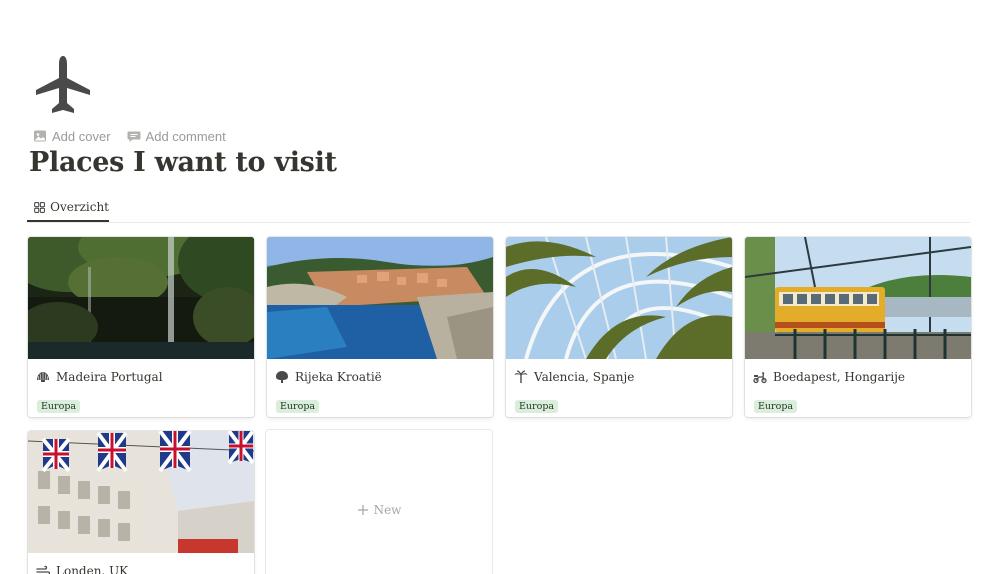 The height and width of the screenshot is (574, 1005). What do you see at coordinates (498, 208) in the screenshot?
I see `view-tabs: Overzicht` at bounding box center [498, 208].